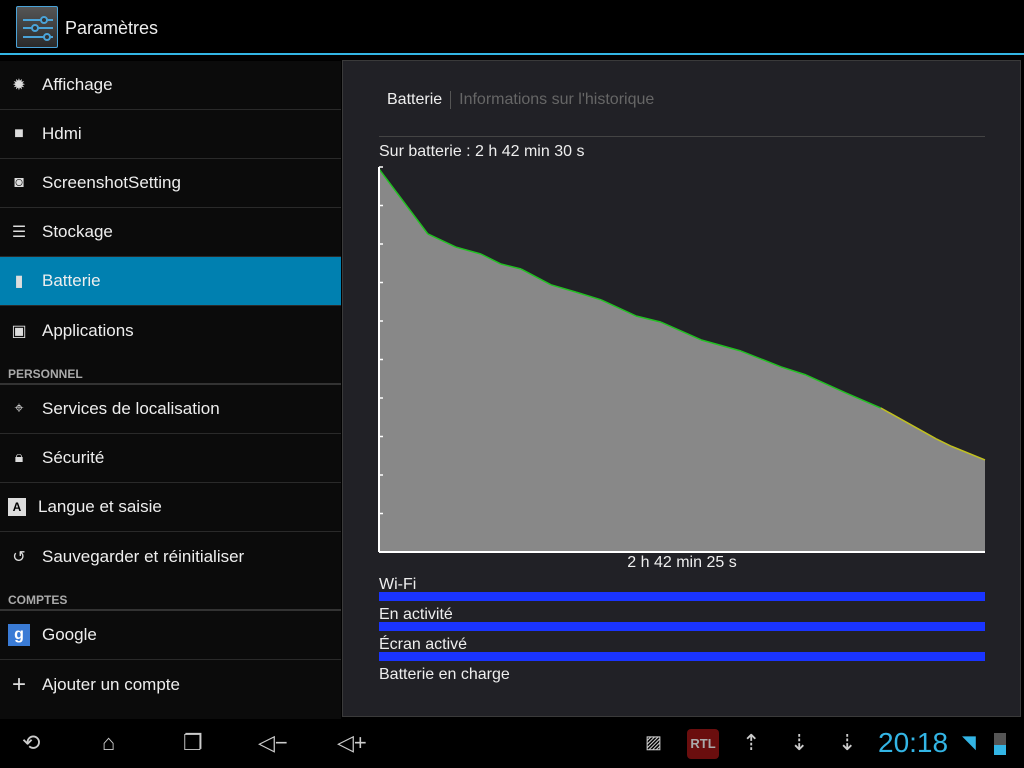 Image resolution: width=1024 pixels, height=768 pixels. I want to click on action-bar: Paramètres, so click(512, 27).